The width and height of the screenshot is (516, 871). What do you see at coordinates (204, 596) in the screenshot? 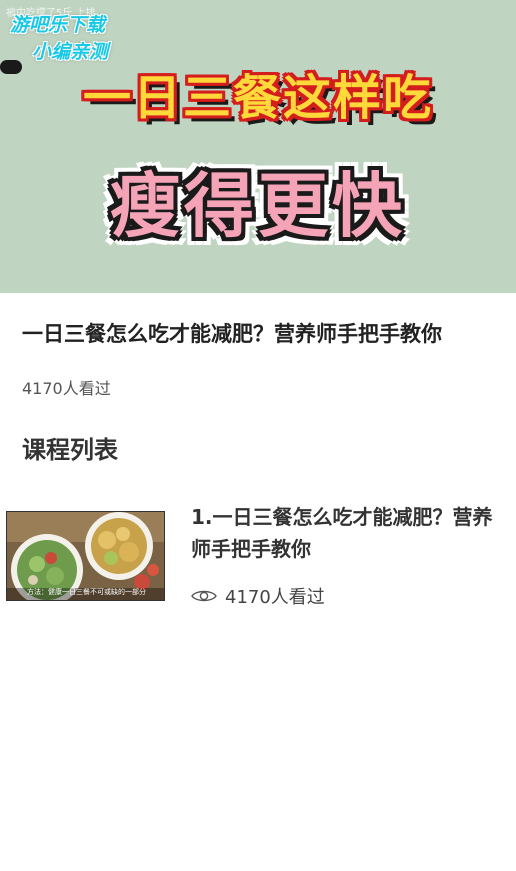
I see `eye-icon` at bounding box center [204, 596].